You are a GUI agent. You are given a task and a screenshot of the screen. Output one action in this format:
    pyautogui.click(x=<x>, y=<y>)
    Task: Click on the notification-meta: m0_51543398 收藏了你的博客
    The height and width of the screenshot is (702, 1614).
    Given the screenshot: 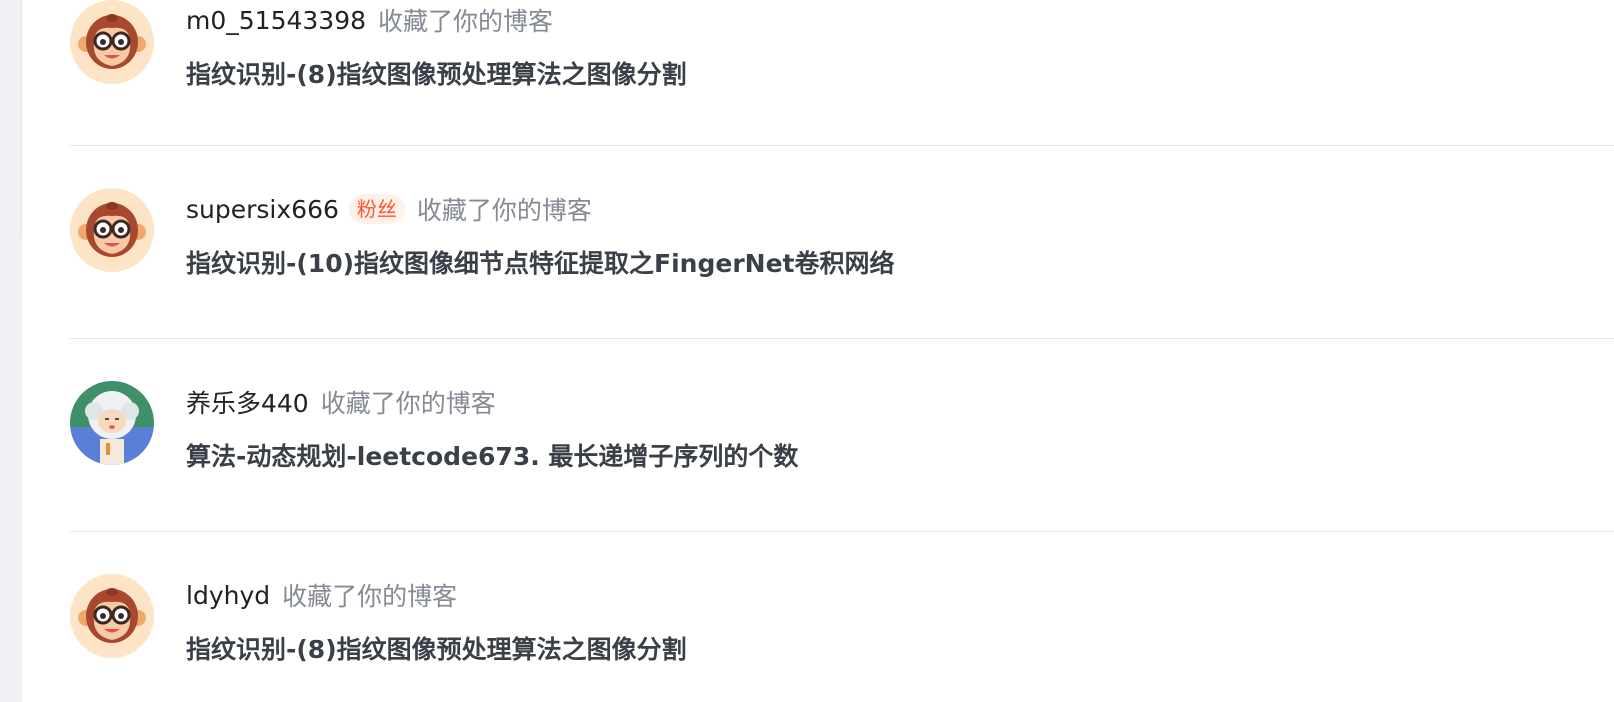 What is the action you would take?
    pyautogui.click(x=369, y=20)
    